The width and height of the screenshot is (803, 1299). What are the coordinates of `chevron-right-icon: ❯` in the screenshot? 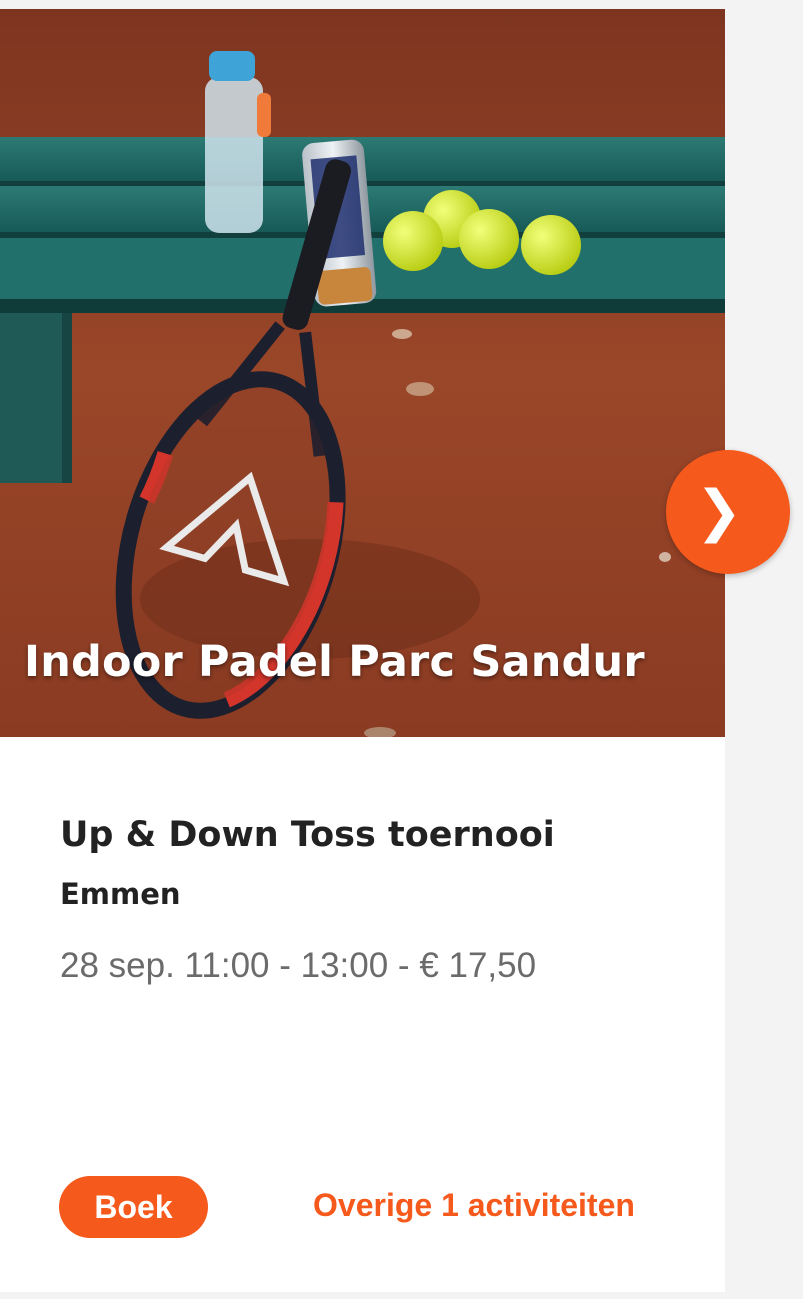 It's located at (719, 511).